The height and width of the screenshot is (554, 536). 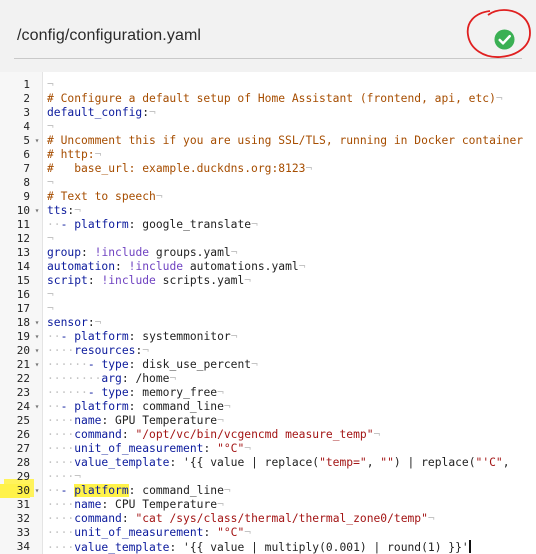 I want to click on code-line: 22 ········arg: /home¬, so click(x=268, y=379).